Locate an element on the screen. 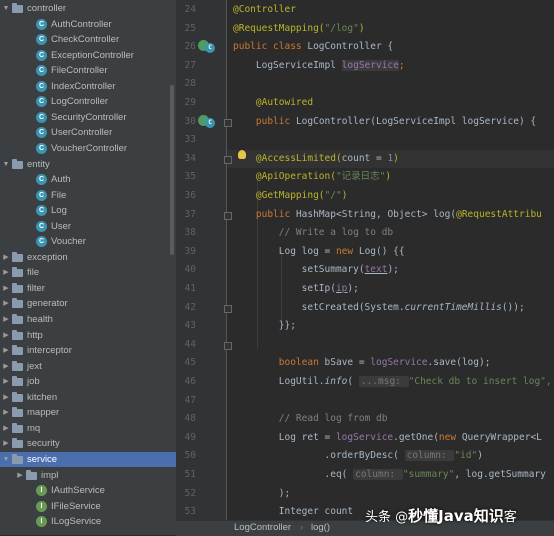  tree-folder-http: ▶ http is located at coordinates (88, 336).